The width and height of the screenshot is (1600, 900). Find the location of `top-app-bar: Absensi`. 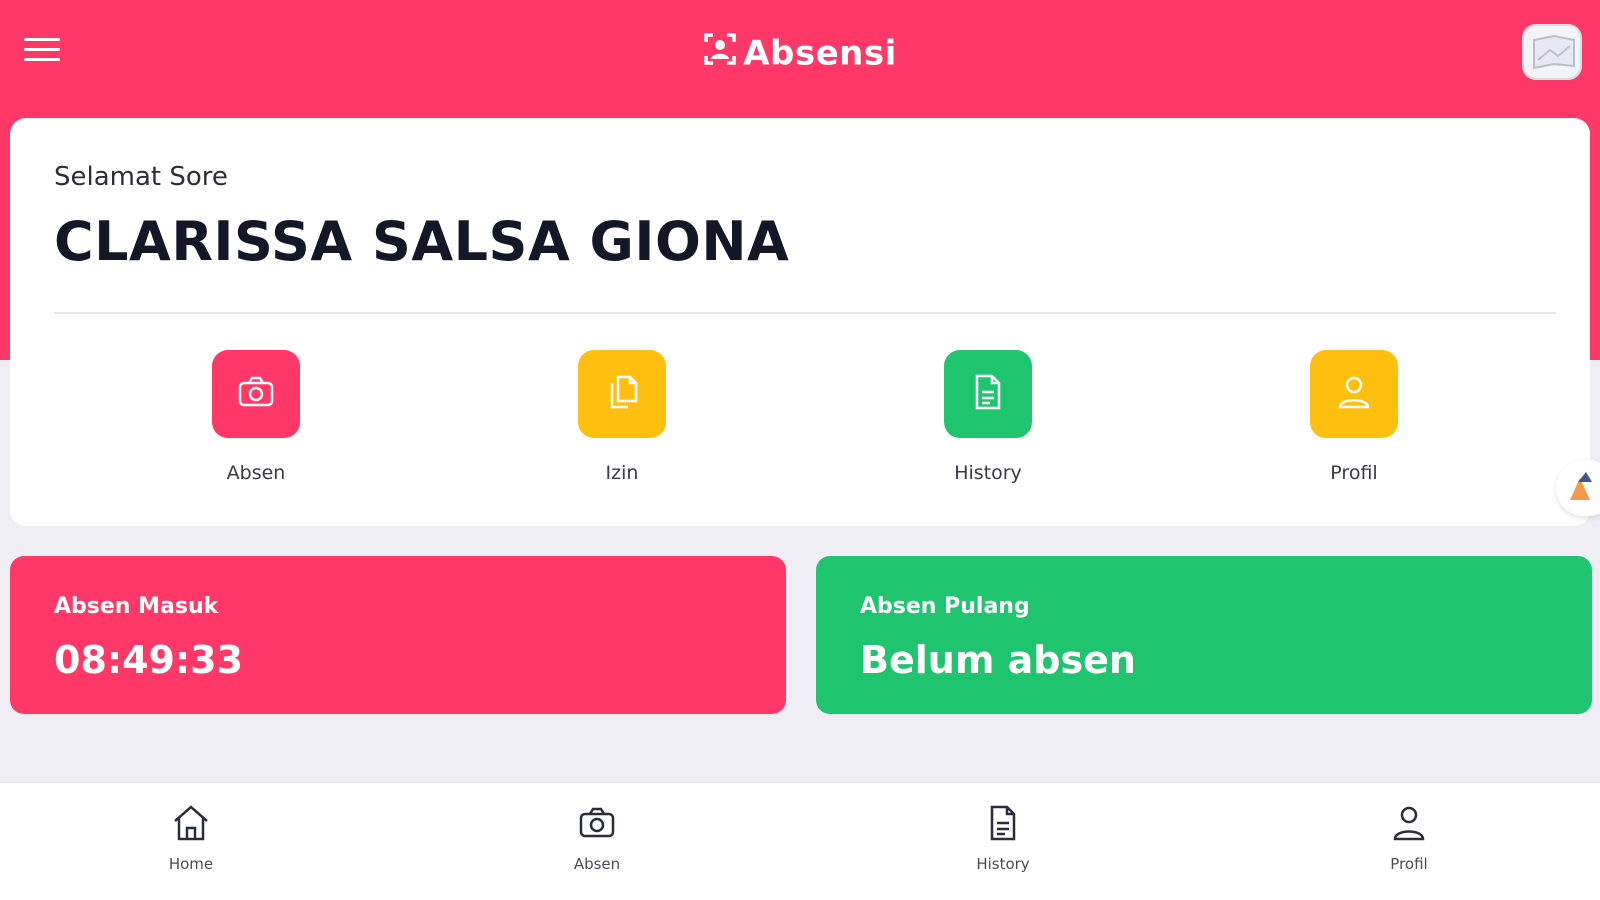

top-app-bar: Absensi is located at coordinates (800, 56).